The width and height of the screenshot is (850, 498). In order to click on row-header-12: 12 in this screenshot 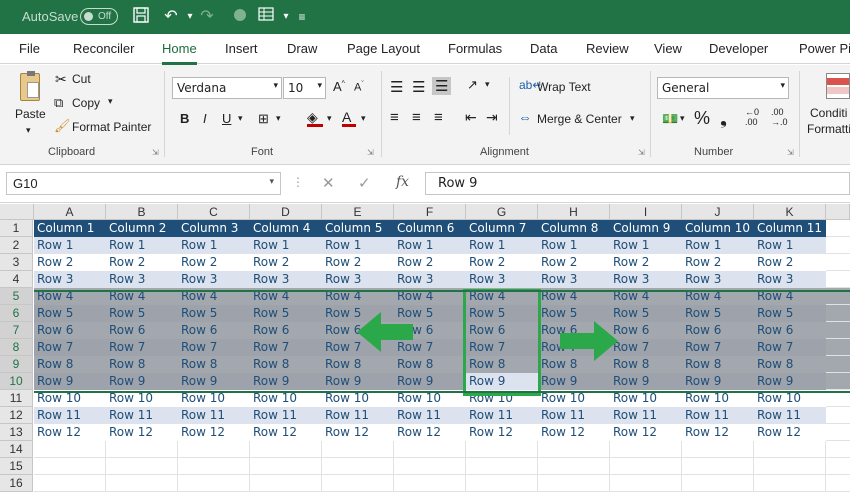, I will do `click(16, 415)`.